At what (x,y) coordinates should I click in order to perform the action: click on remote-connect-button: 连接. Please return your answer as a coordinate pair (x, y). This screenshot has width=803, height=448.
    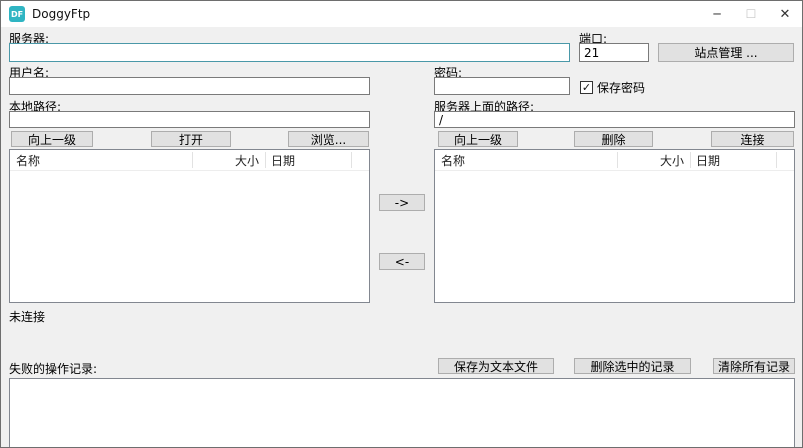
    Looking at the image, I should click on (752, 139).